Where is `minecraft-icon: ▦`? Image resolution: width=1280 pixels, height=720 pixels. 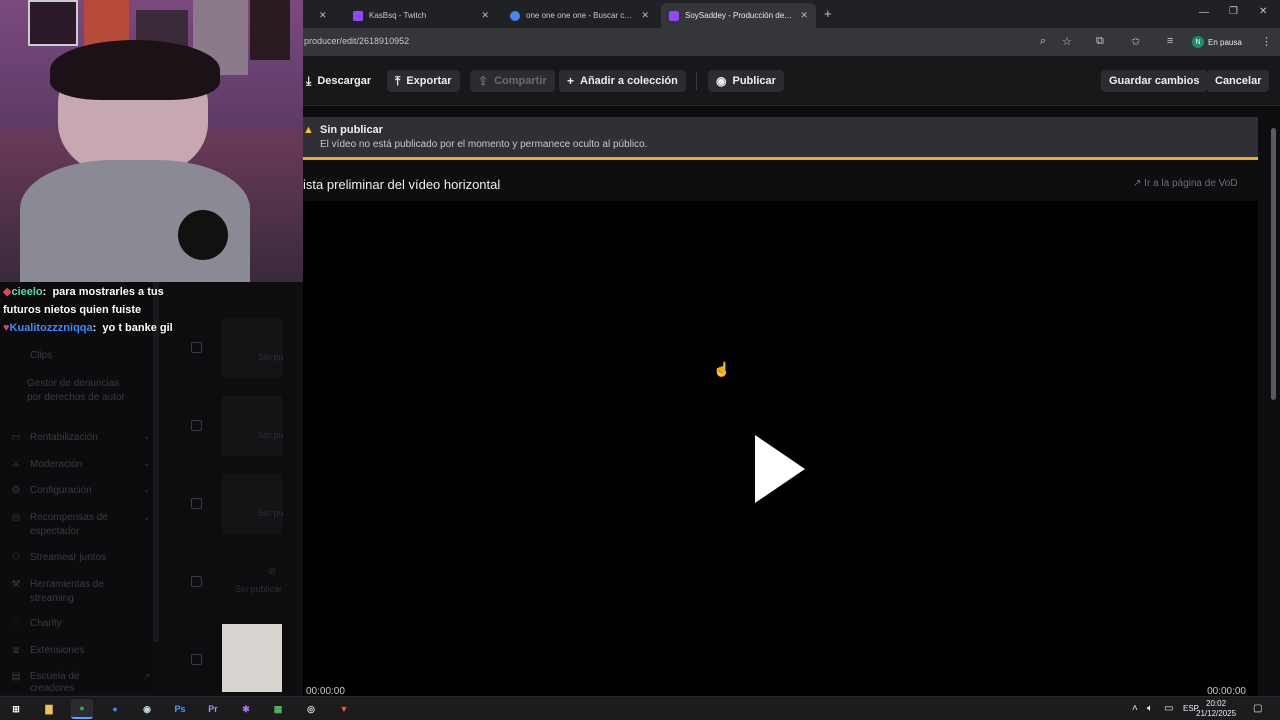 minecraft-icon: ▦ is located at coordinates (278, 709).